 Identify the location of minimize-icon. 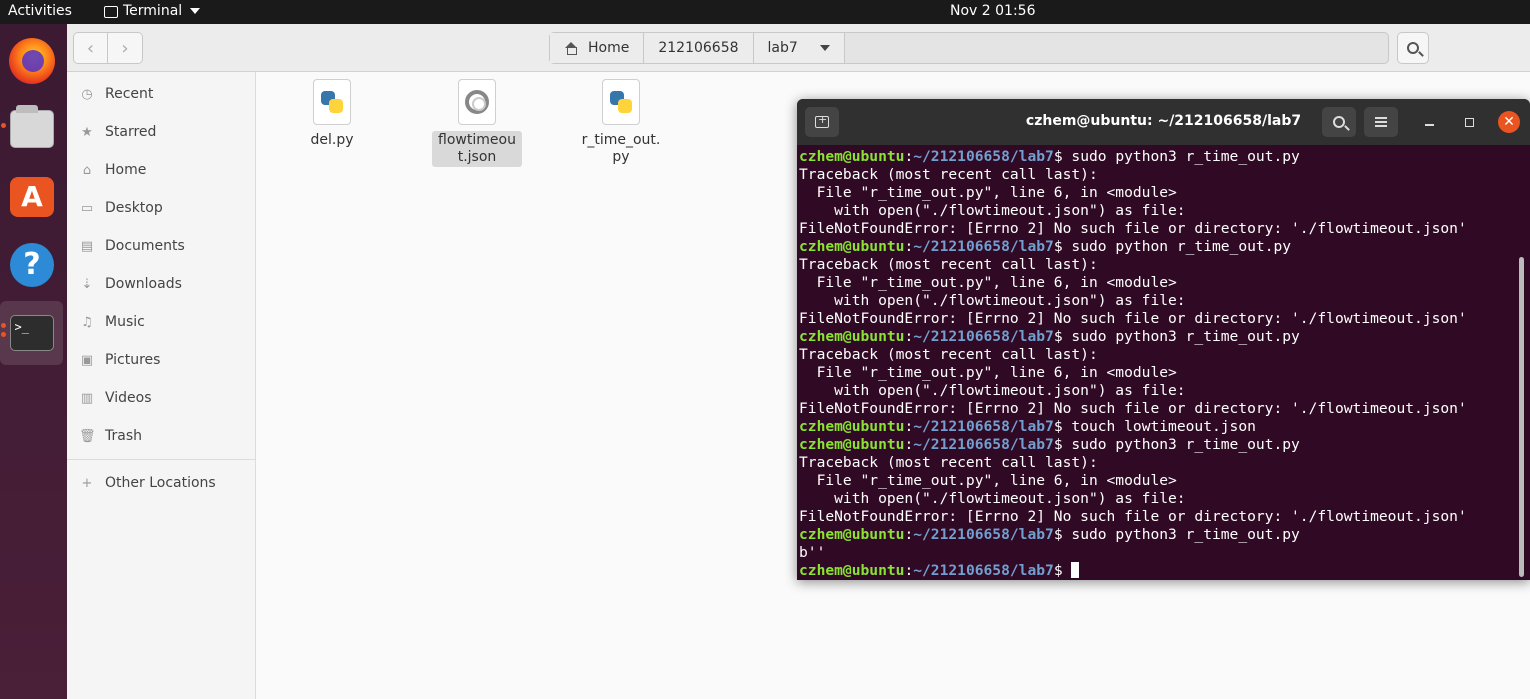
(1429, 125).